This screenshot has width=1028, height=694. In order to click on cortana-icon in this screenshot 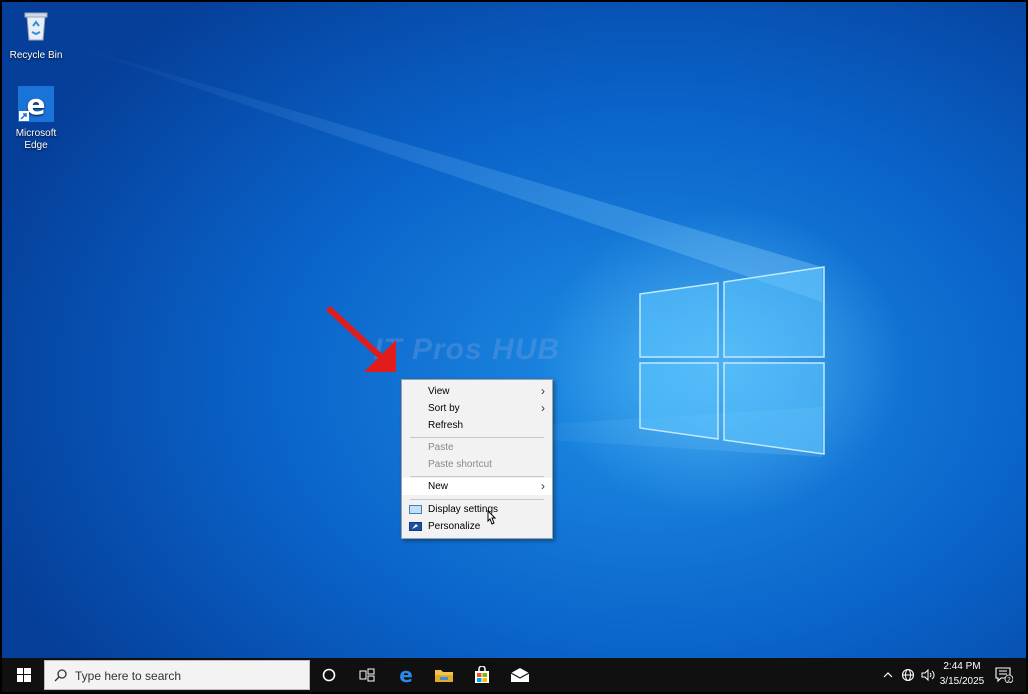, I will do `click(329, 675)`.